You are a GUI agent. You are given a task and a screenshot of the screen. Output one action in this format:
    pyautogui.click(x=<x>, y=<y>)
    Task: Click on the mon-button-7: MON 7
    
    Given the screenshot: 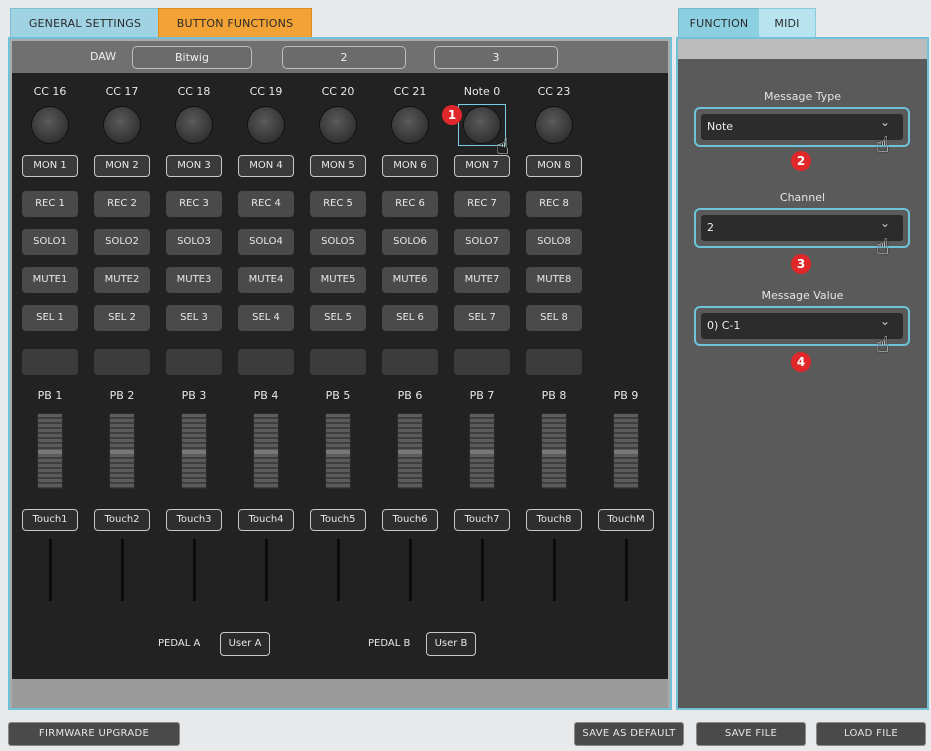 What is the action you would take?
    pyautogui.click(x=482, y=166)
    